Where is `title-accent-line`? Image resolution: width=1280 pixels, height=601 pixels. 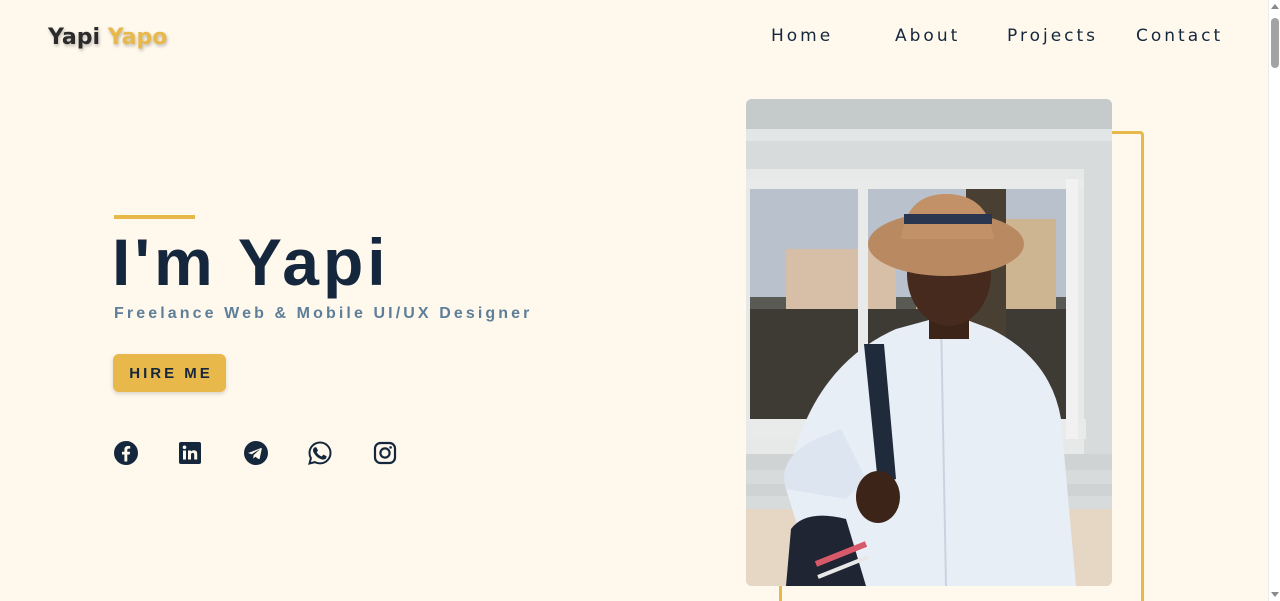
title-accent-line is located at coordinates (154, 217).